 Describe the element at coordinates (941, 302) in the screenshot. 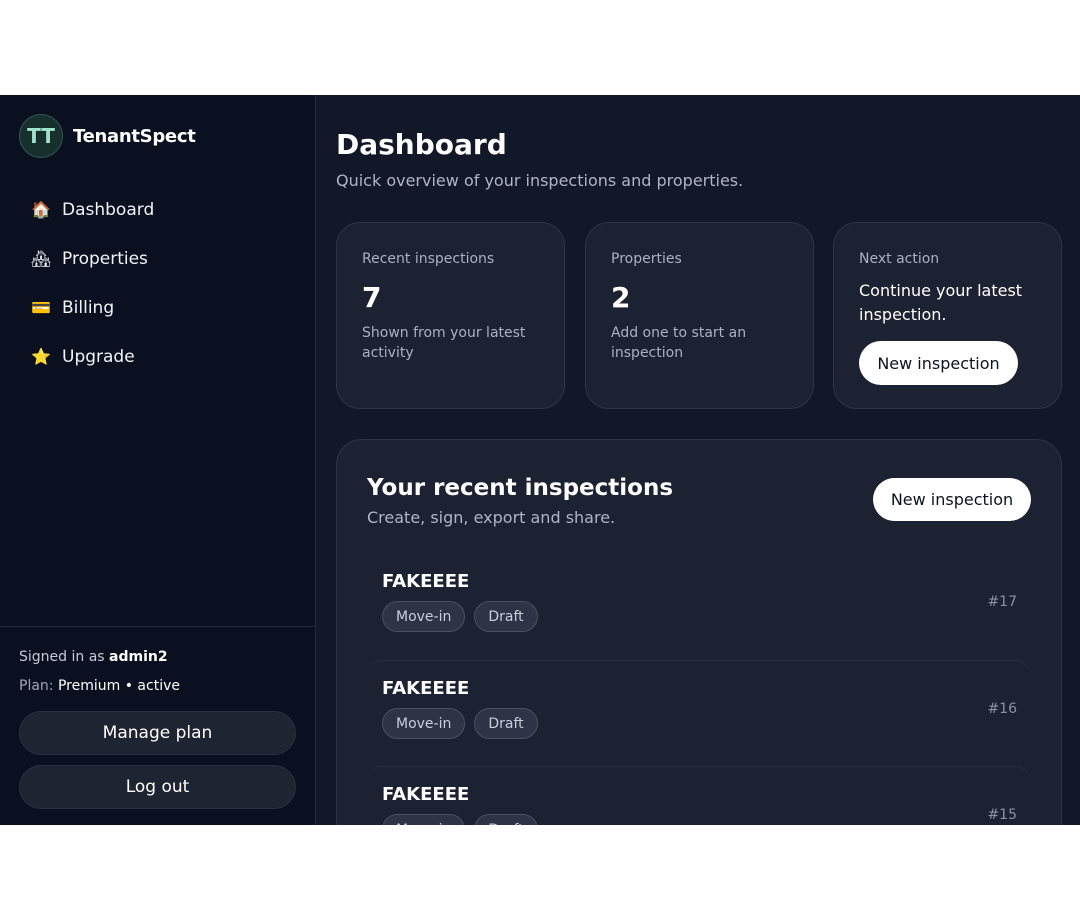

I see `card-text: Continue your latest inspection.` at that location.